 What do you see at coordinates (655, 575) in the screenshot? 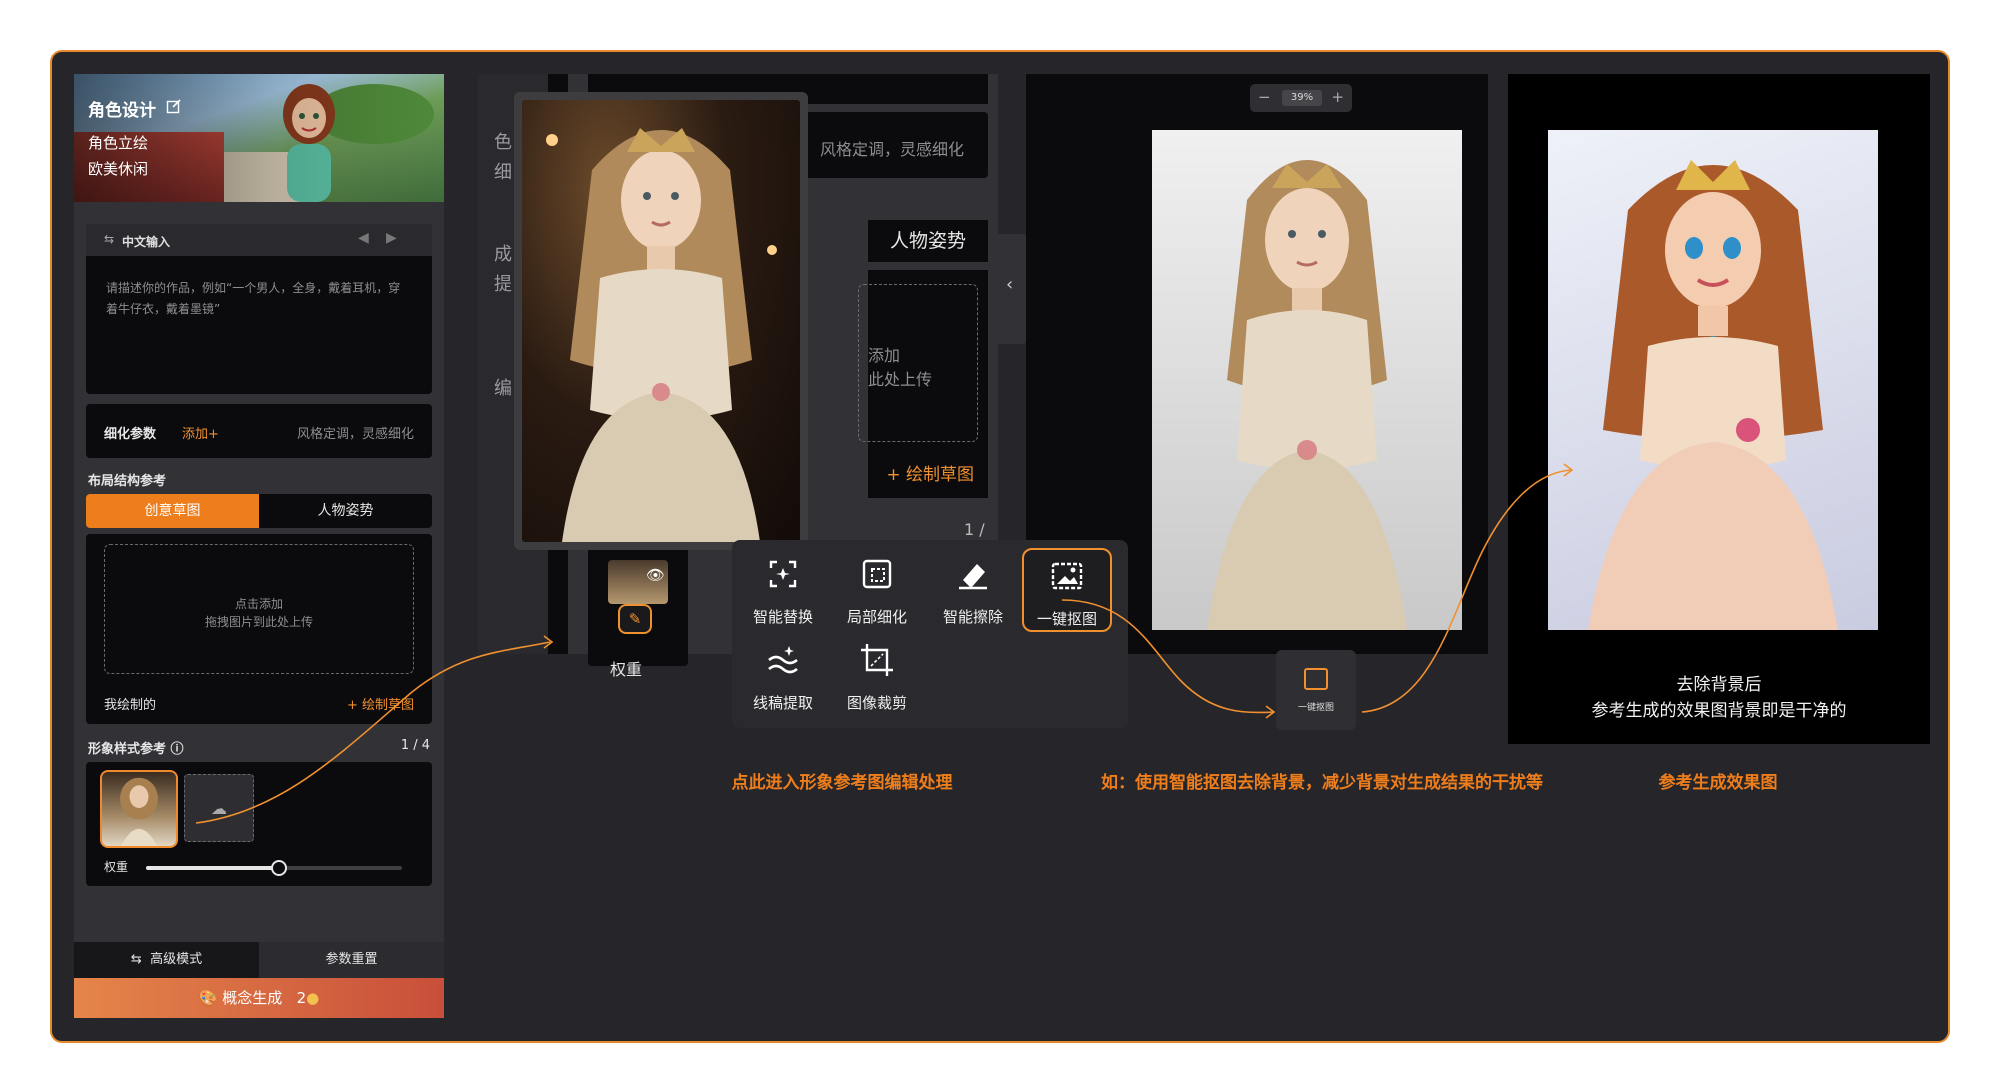
I see `eye-icon: 👁` at bounding box center [655, 575].